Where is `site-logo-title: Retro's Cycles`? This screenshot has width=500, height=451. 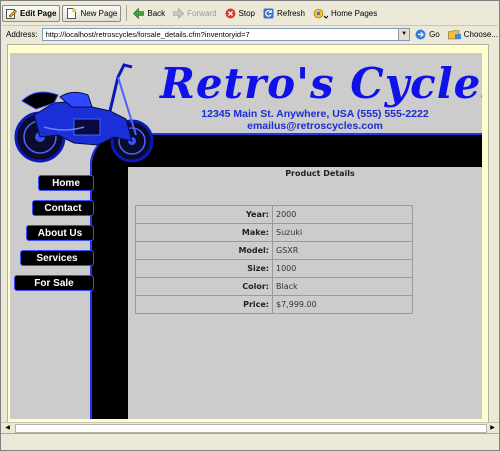
site-logo-title: Retro's Cycles is located at coordinates (321, 83).